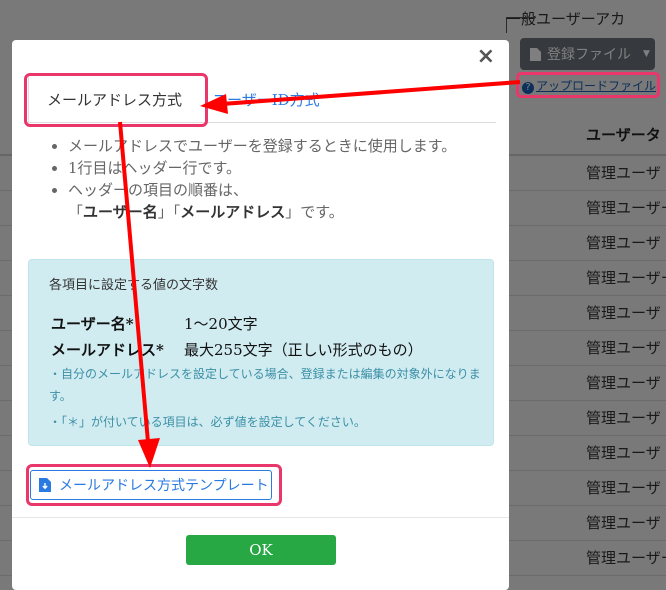 This screenshot has height=590, width=666. What do you see at coordinates (149, 453) in the screenshot?
I see `arrow-to-template-head` at bounding box center [149, 453].